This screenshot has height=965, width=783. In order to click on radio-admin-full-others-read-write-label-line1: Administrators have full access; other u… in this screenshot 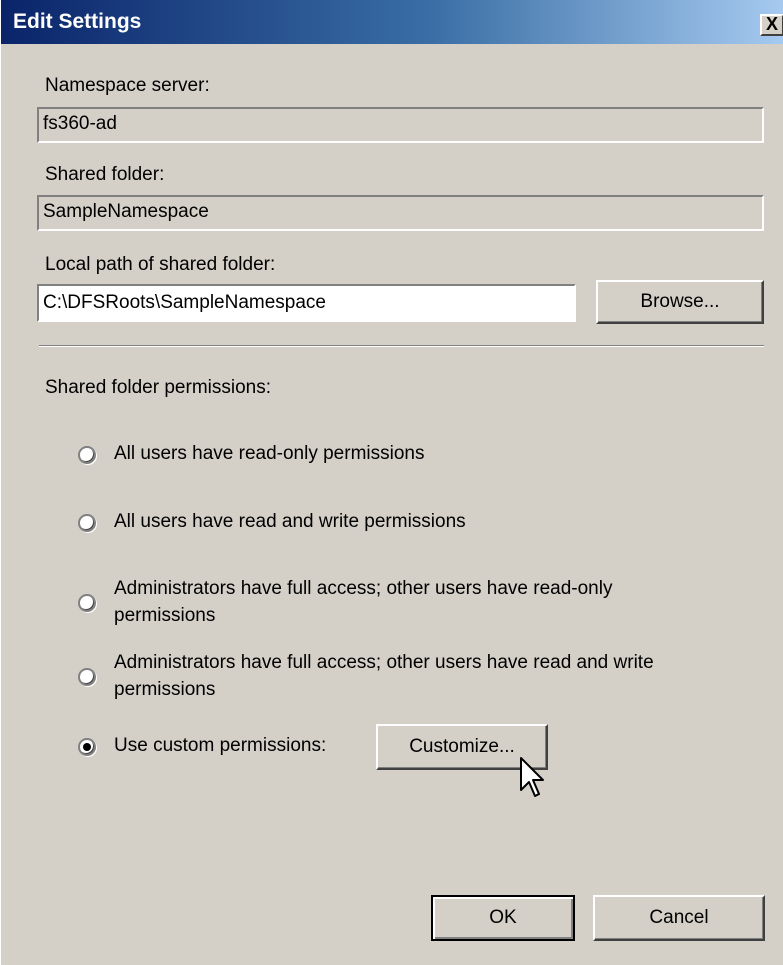, I will do `click(384, 663)`.